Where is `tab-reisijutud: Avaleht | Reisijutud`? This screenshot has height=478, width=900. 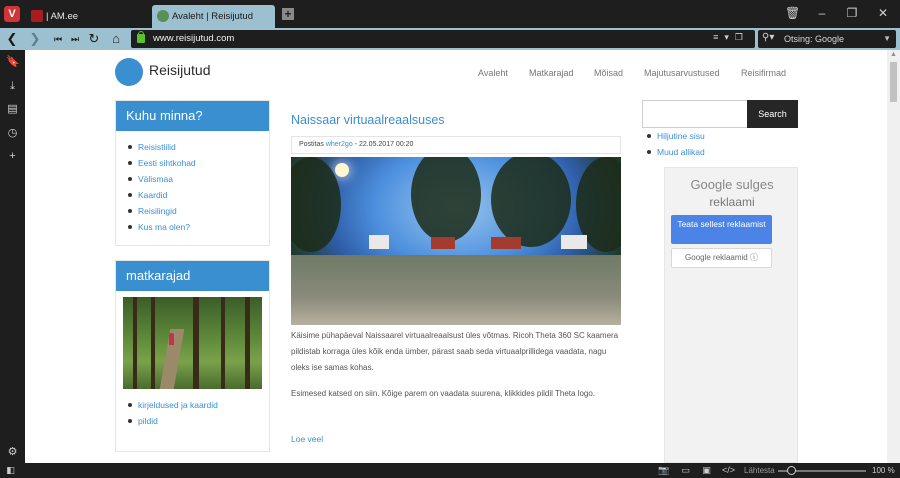 tab-reisijutud: Avaleht | Reisijutud is located at coordinates (213, 16).